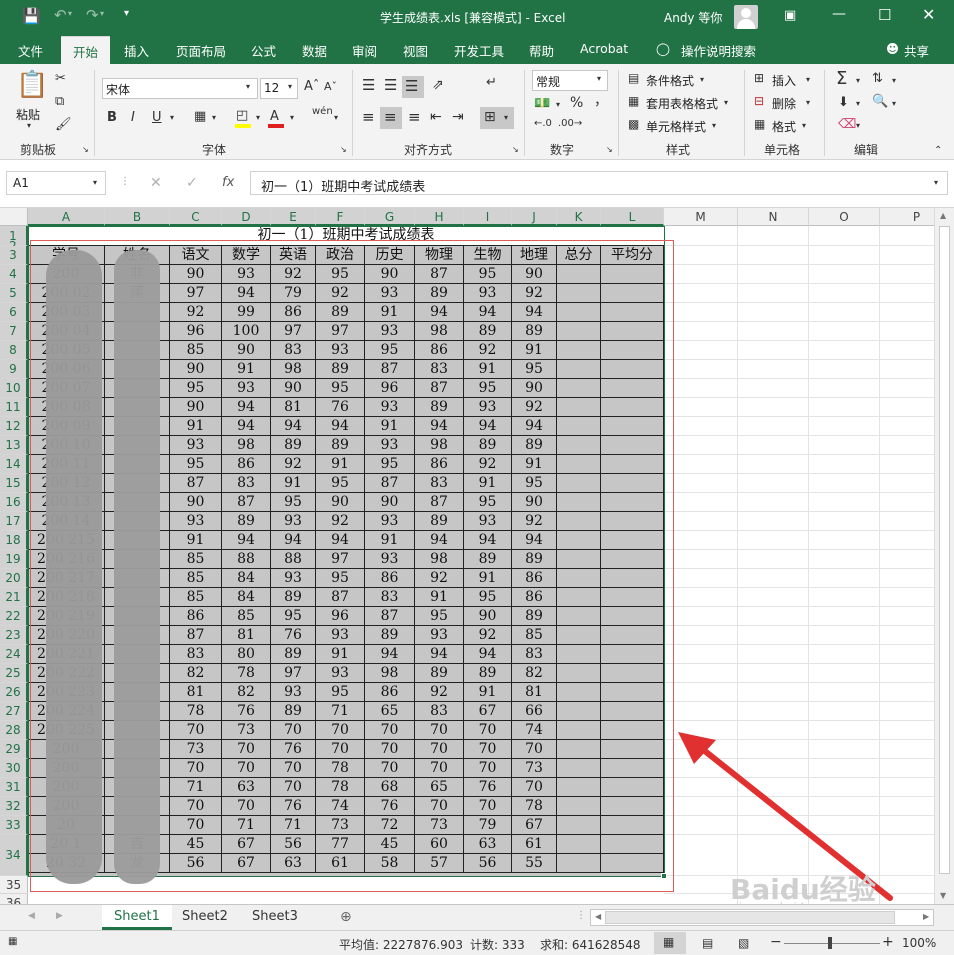  Describe the element at coordinates (14, 730) in the screenshot. I see `row-header-28: 28` at that location.